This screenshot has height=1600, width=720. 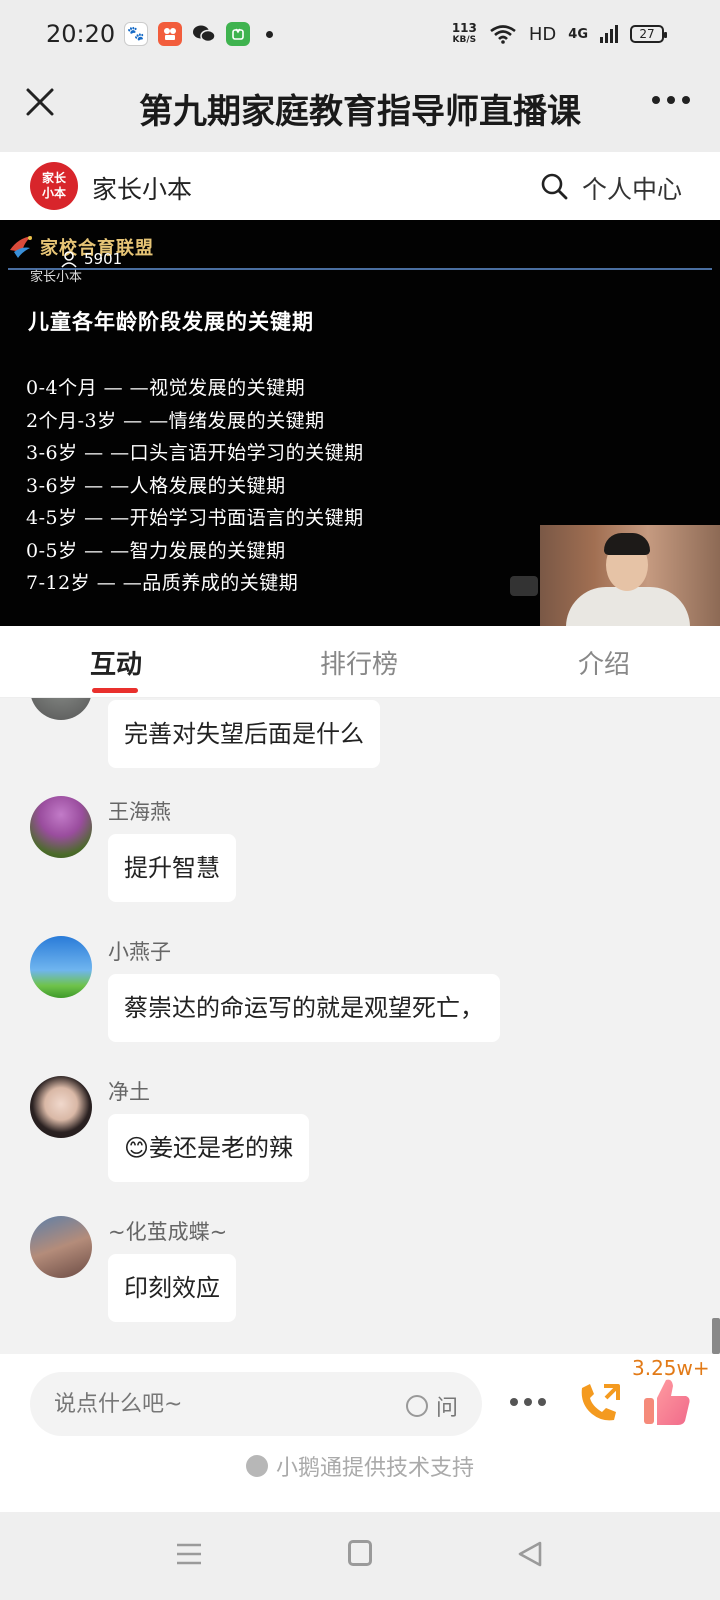 What do you see at coordinates (530, 1554) in the screenshot?
I see `back-icon` at bounding box center [530, 1554].